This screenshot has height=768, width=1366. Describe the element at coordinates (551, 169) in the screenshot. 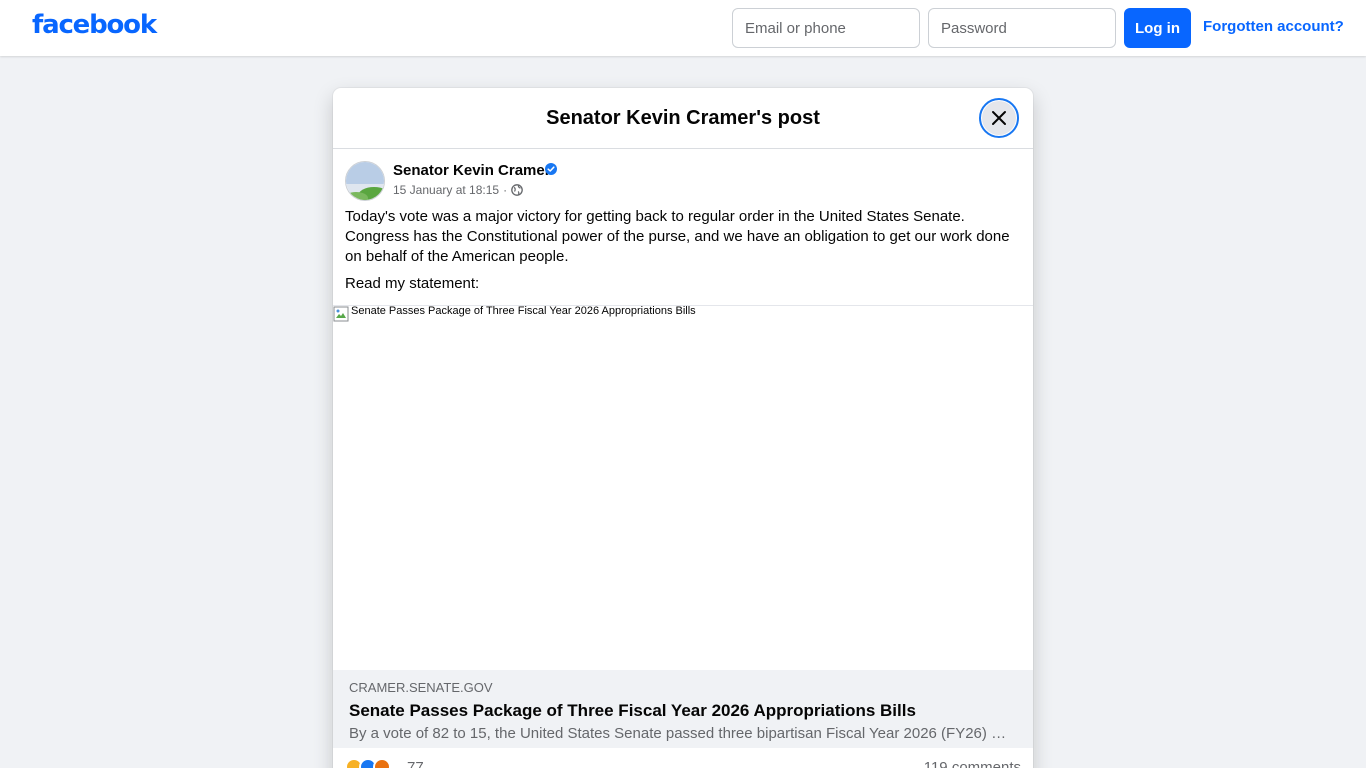

I see `verified-badge-icon` at that location.